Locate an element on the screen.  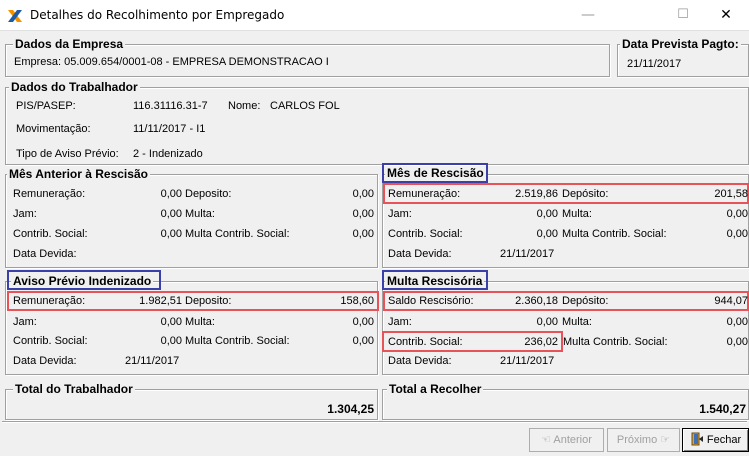
total-recolher-value: 1.540,27 is located at coordinates (722, 409).